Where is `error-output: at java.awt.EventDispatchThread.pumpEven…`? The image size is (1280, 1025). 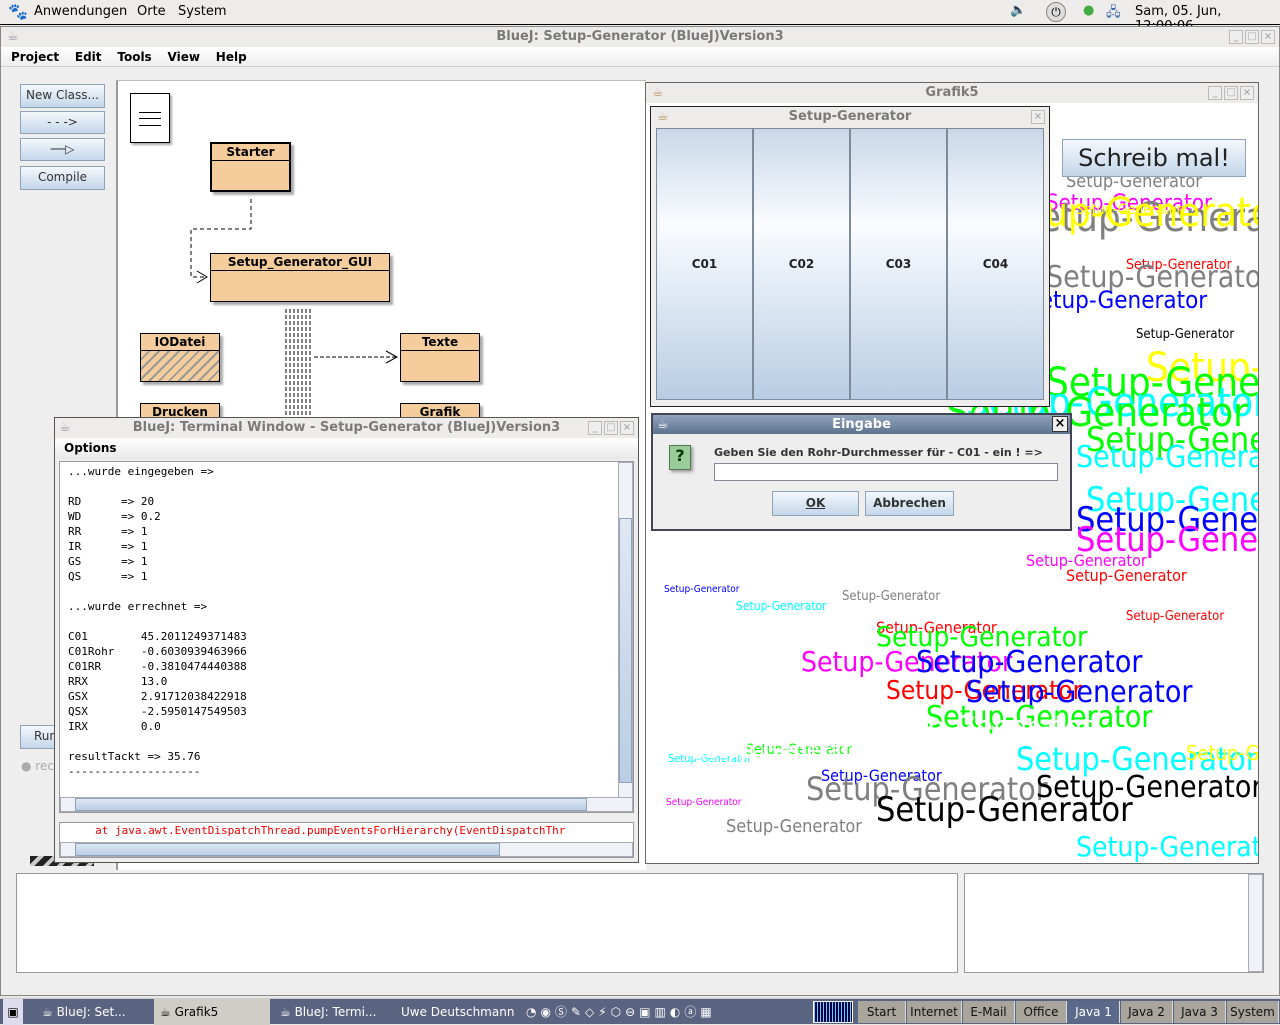
error-output: at java.awt.EventDispatchThread.pumpEven… is located at coordinates (346, 840).